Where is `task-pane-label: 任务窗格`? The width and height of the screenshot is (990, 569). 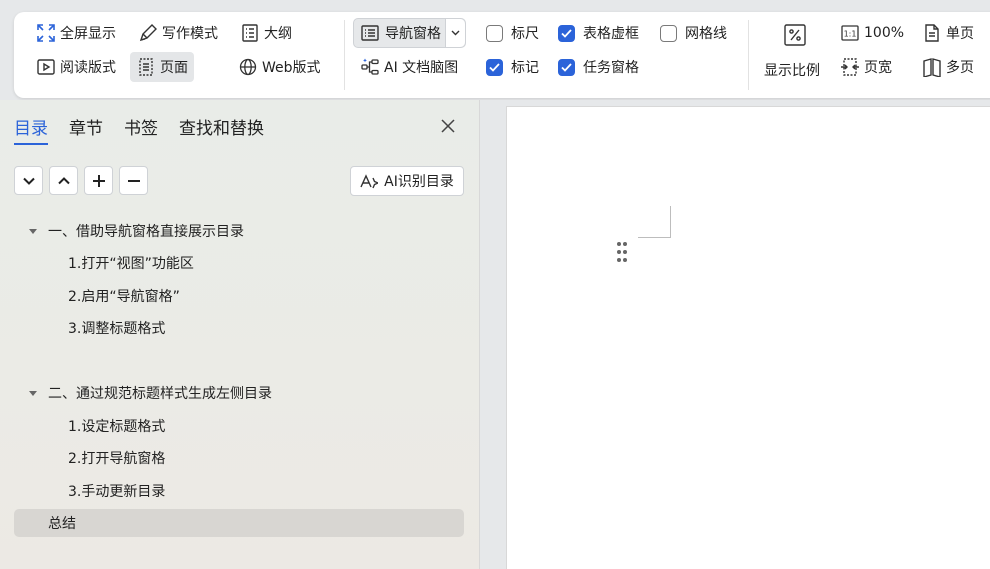
task-pane-label: 任务窗格 is located at coordinates (611, 68).